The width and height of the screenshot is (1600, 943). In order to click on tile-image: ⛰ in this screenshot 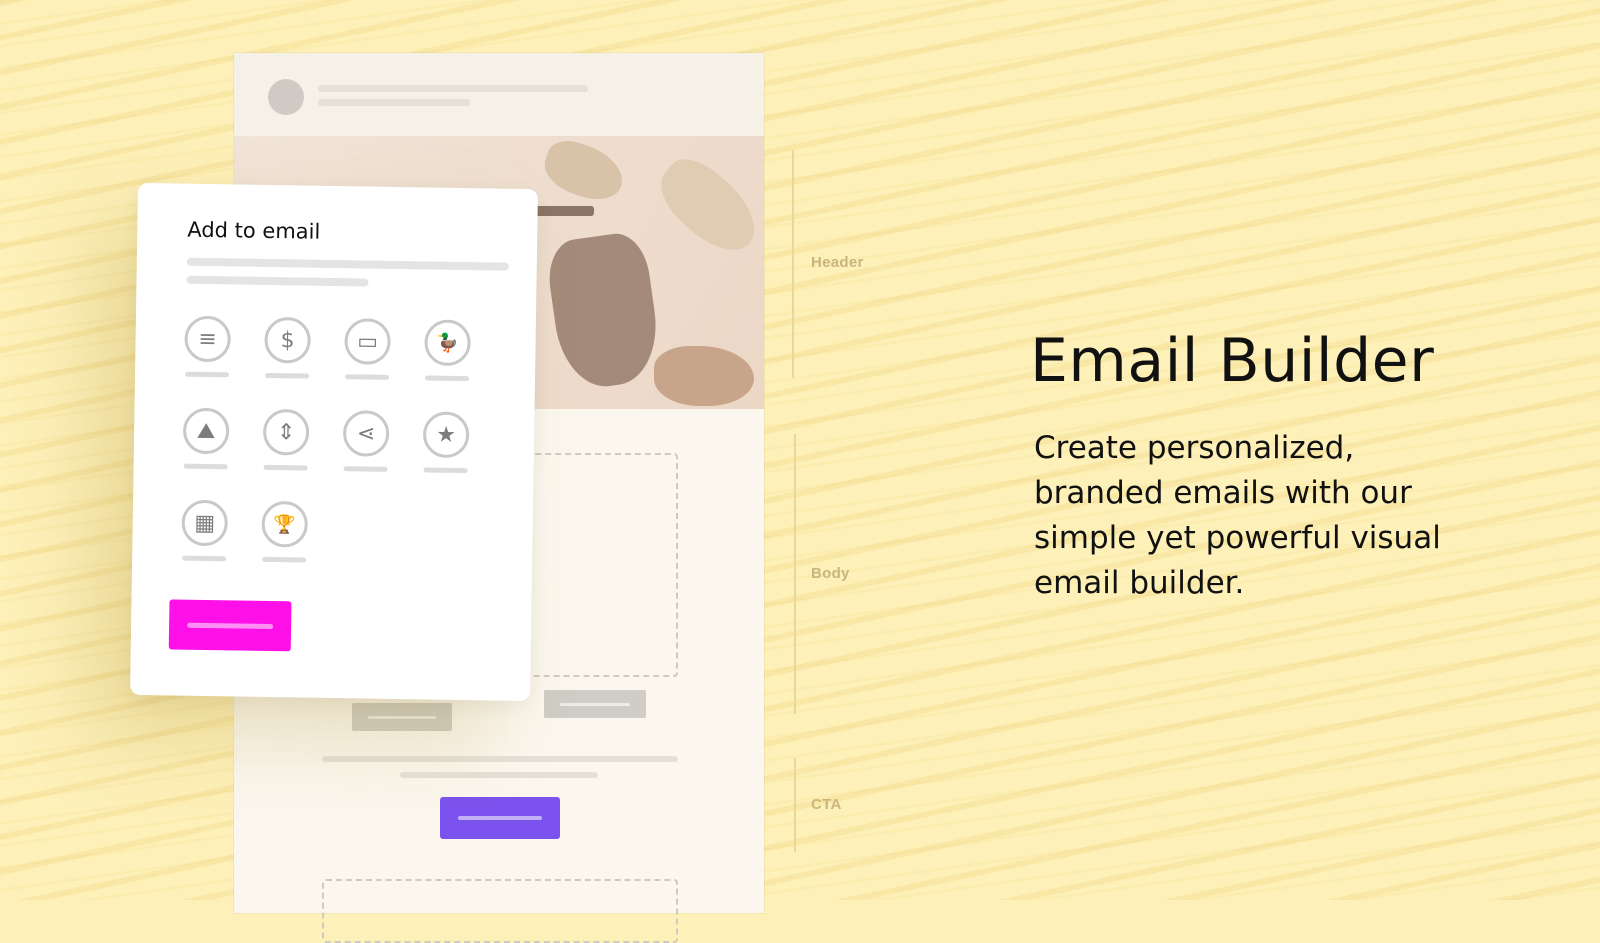, I will do `click(206, 438)`.